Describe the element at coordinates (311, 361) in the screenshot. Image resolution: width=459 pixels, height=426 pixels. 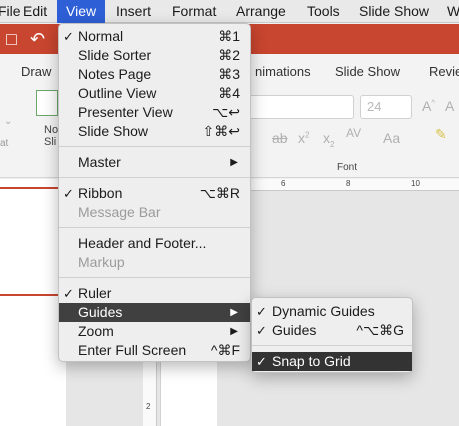
I see `menu-item-label: Snap to Grid` at that location.